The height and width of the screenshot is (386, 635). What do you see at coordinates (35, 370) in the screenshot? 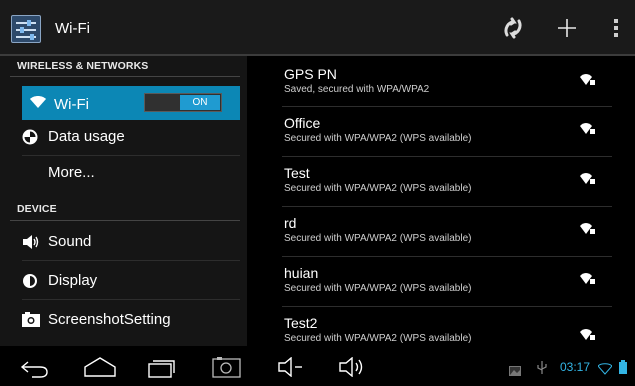
I see `back-icon` at bounding box center [35, 370].